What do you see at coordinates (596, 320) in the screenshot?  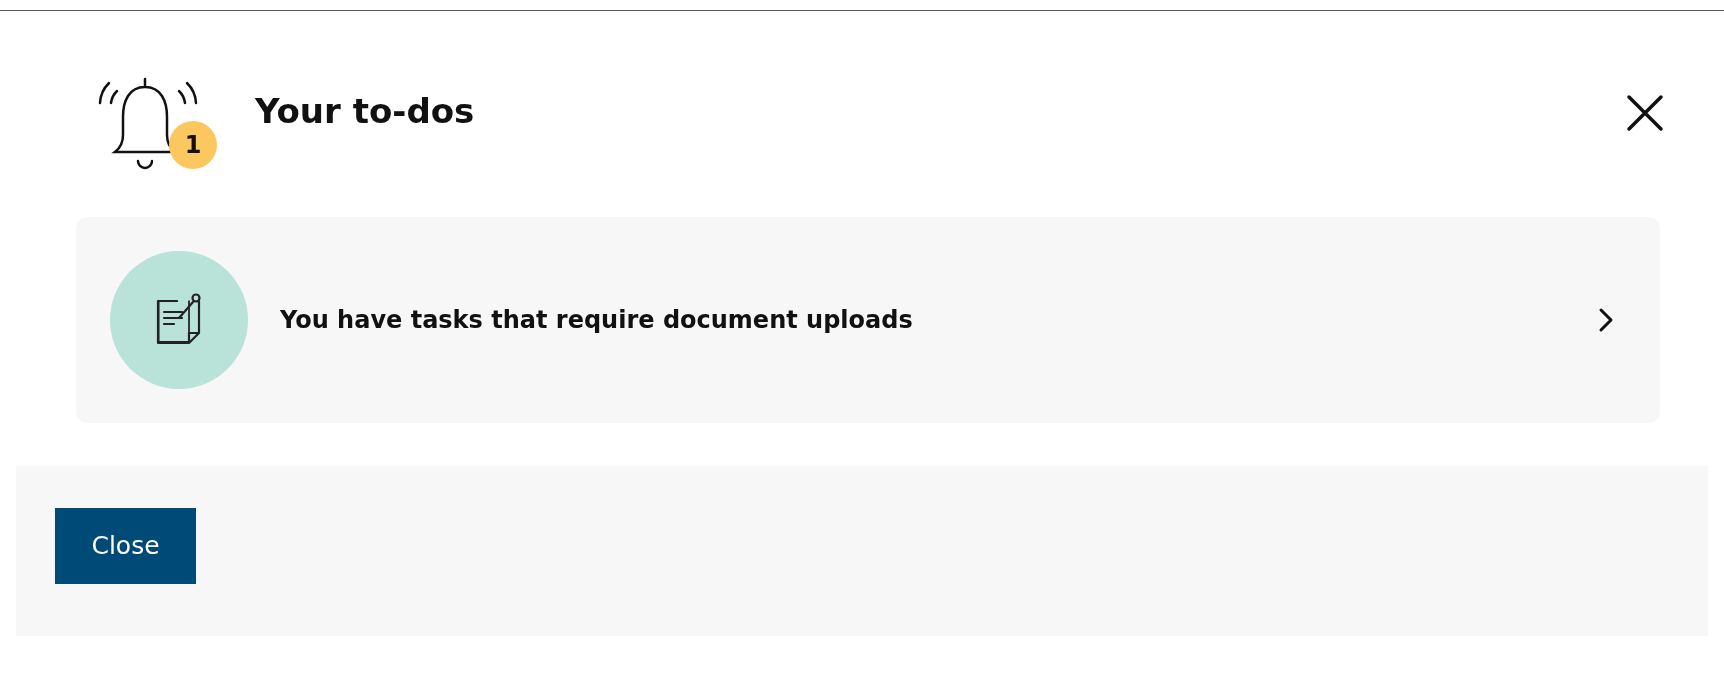 I see `task-text: You have tasks that require document uploads` at bounding box center [596, 320].